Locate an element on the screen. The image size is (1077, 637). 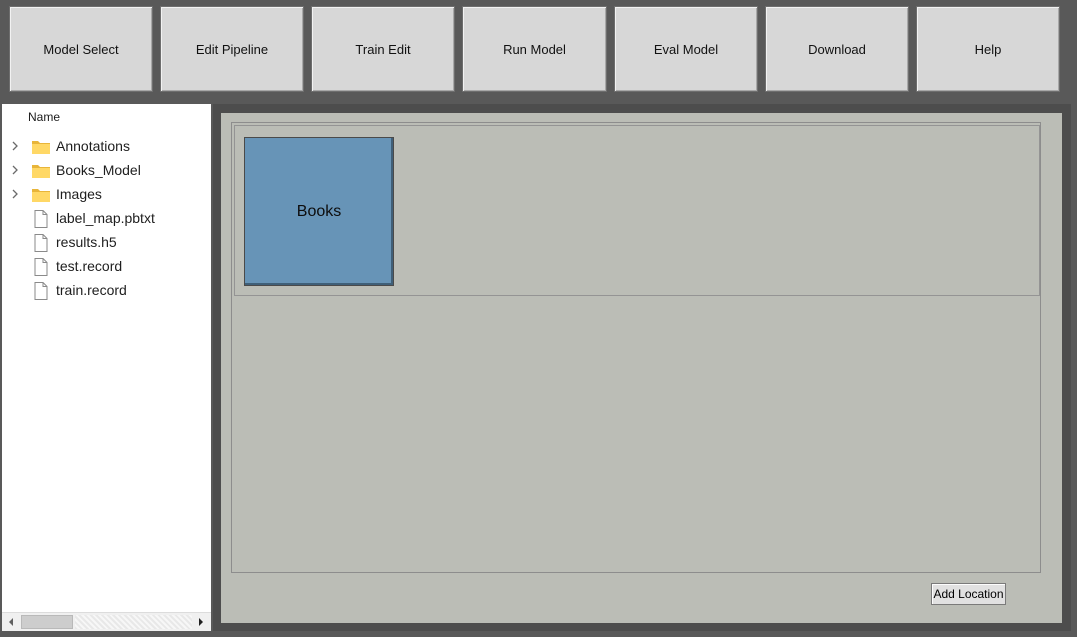
tree-item-label: results.h5 is located at coordinates (86, 242).